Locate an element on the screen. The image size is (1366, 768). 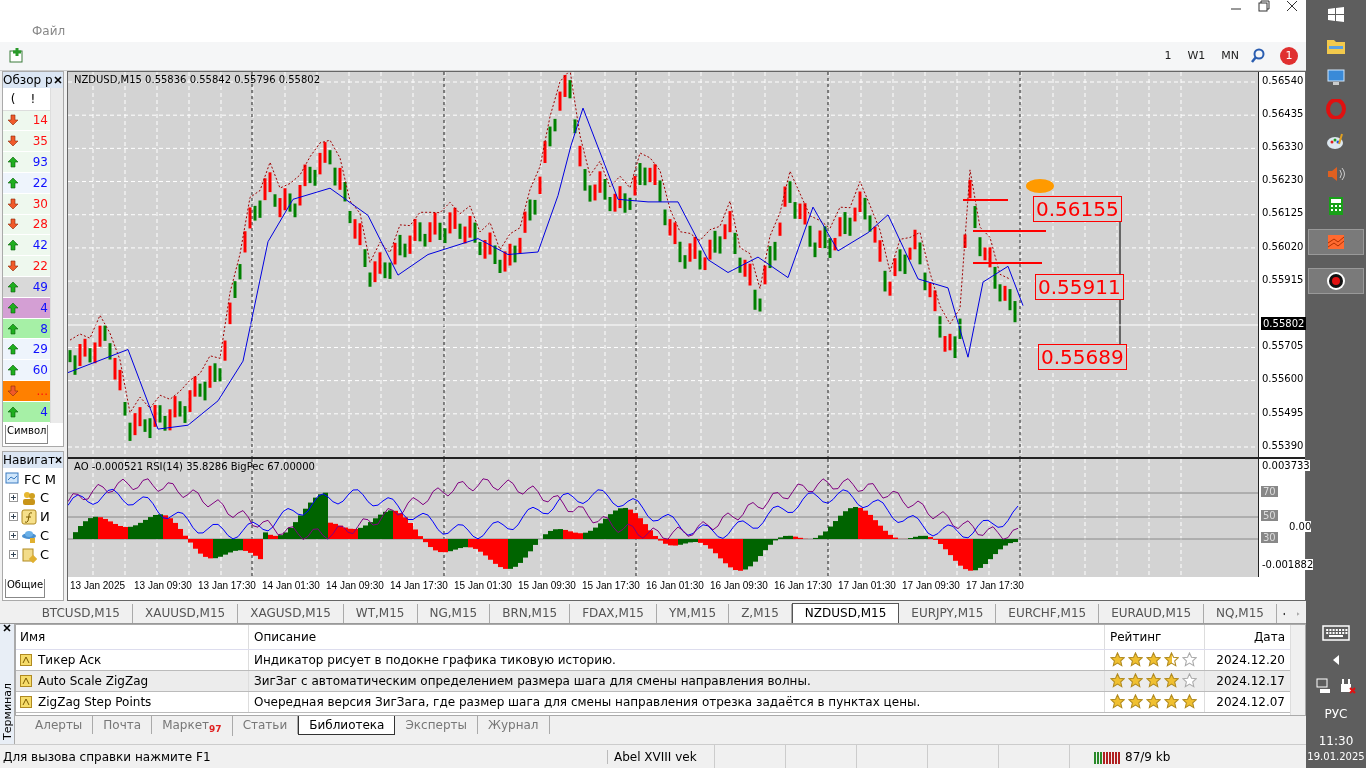
symbol-row: 30 is located at coordinates (26, 204).